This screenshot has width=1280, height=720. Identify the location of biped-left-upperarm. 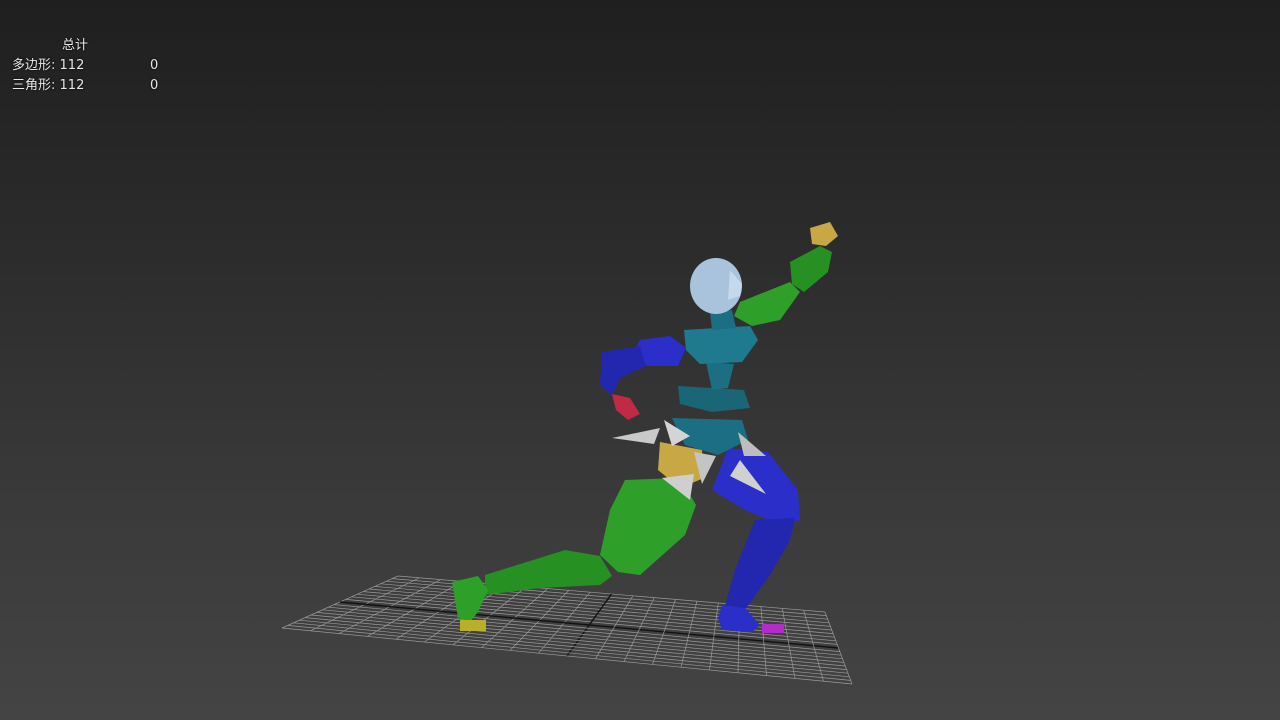
(767, 304).